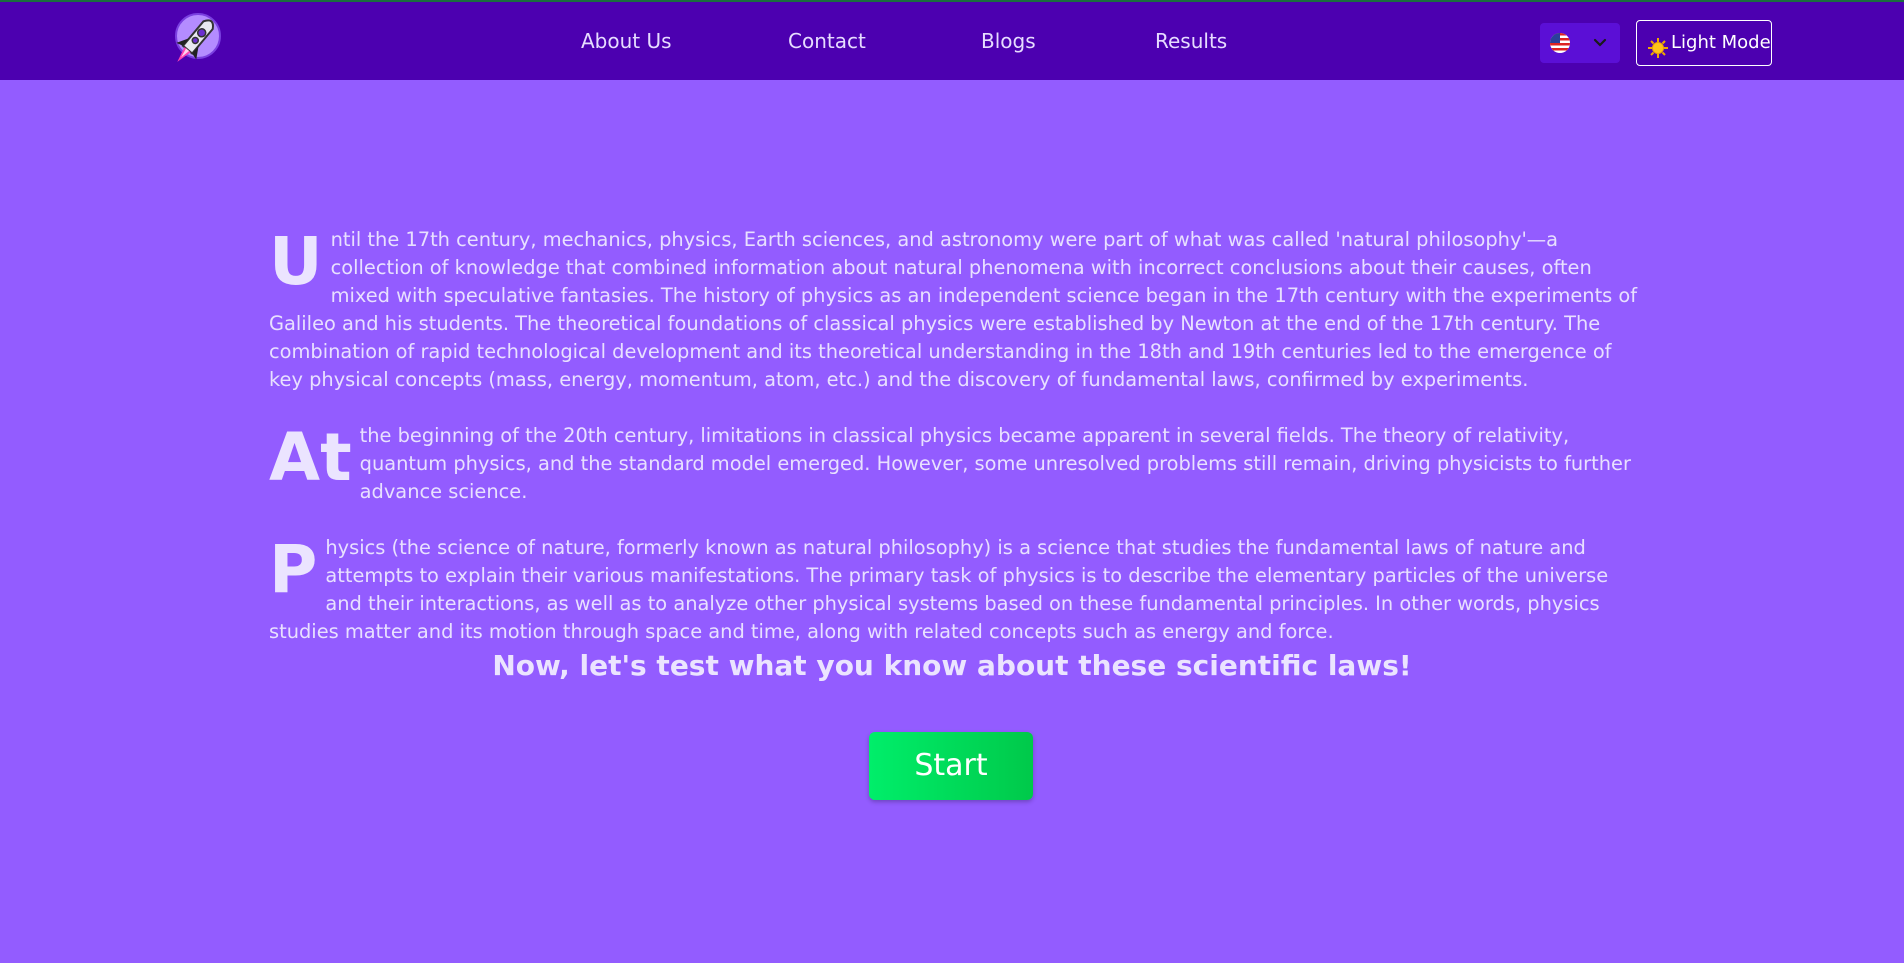 This screenshot has width=1904, height=963. What do you see at coordinates (1191, 41) in the screenshot?
I see `nav-link-results: Results` at bounding box center [1191, 41].